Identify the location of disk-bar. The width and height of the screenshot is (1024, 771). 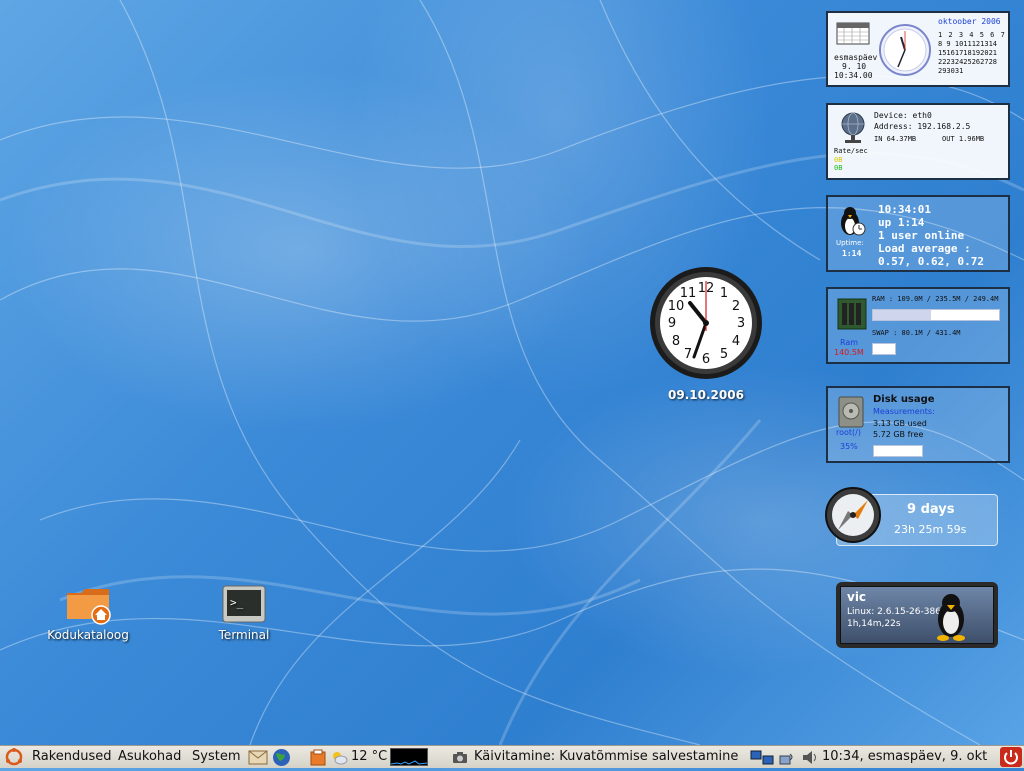
(898, 451).